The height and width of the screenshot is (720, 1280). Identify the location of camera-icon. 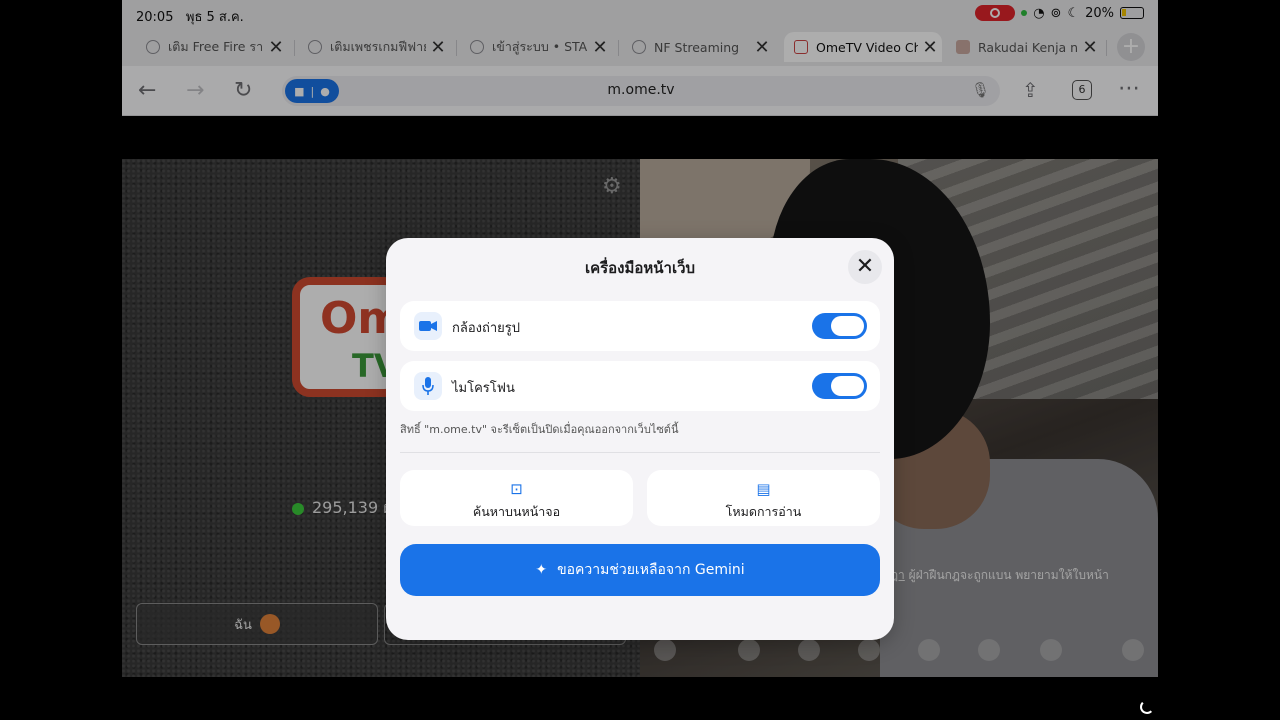
(428, 326).